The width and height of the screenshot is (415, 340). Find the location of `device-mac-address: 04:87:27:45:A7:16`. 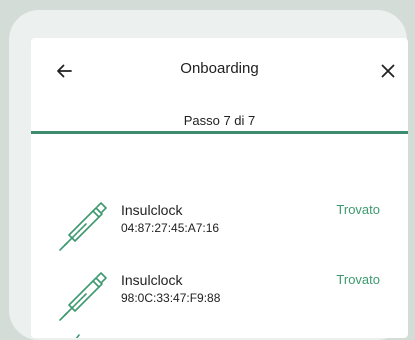

device-mac-address: 04:87:27:45:A7:16 is located at coordinates (170, 228).